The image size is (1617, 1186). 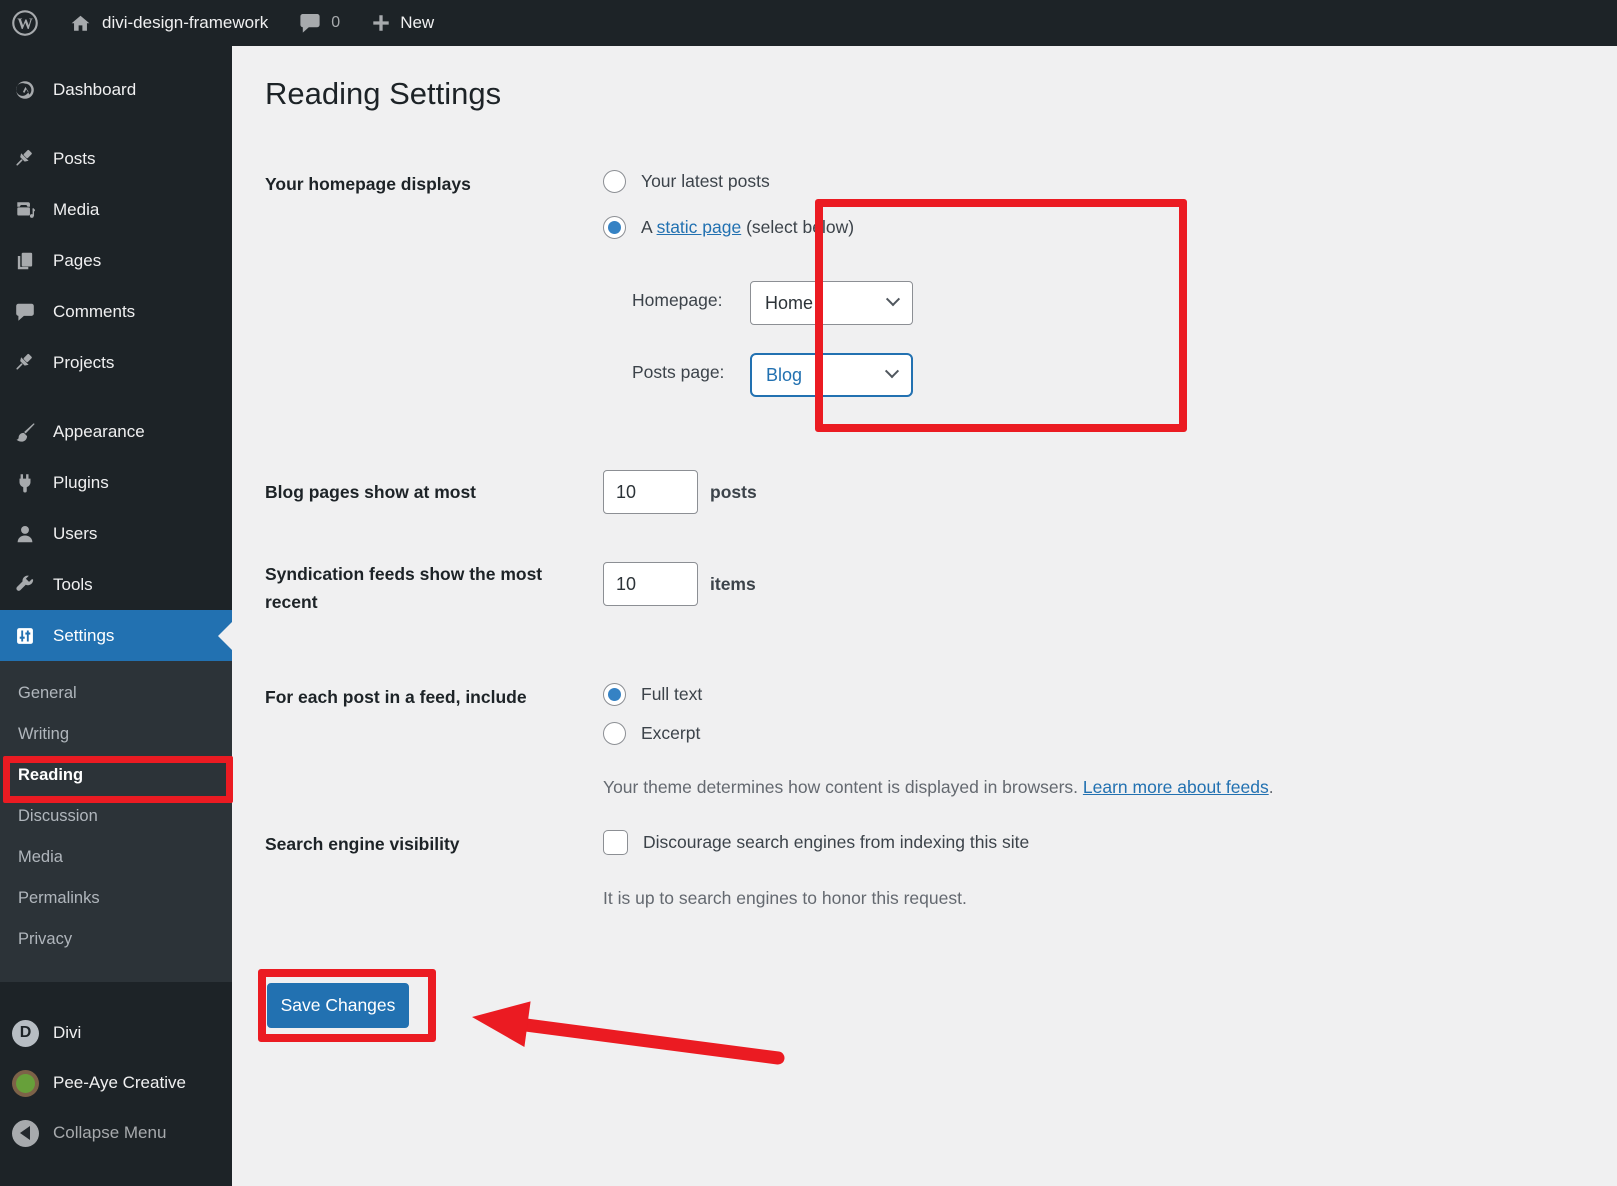 I want to click on sidebar-item-label: Settings, so click(x=84, y=635).